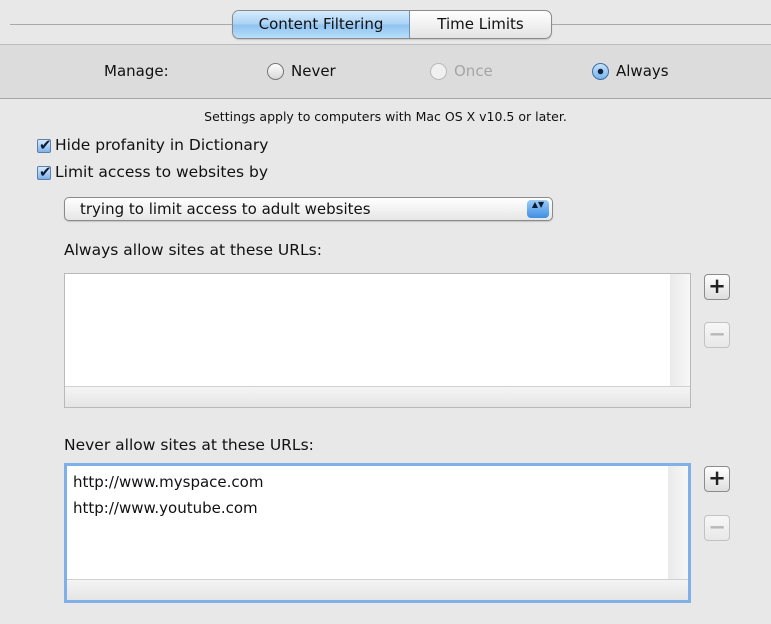 The image size is (771, 624). I want to click on tab-content-filtering: Content Filtering, so click(321, 24).